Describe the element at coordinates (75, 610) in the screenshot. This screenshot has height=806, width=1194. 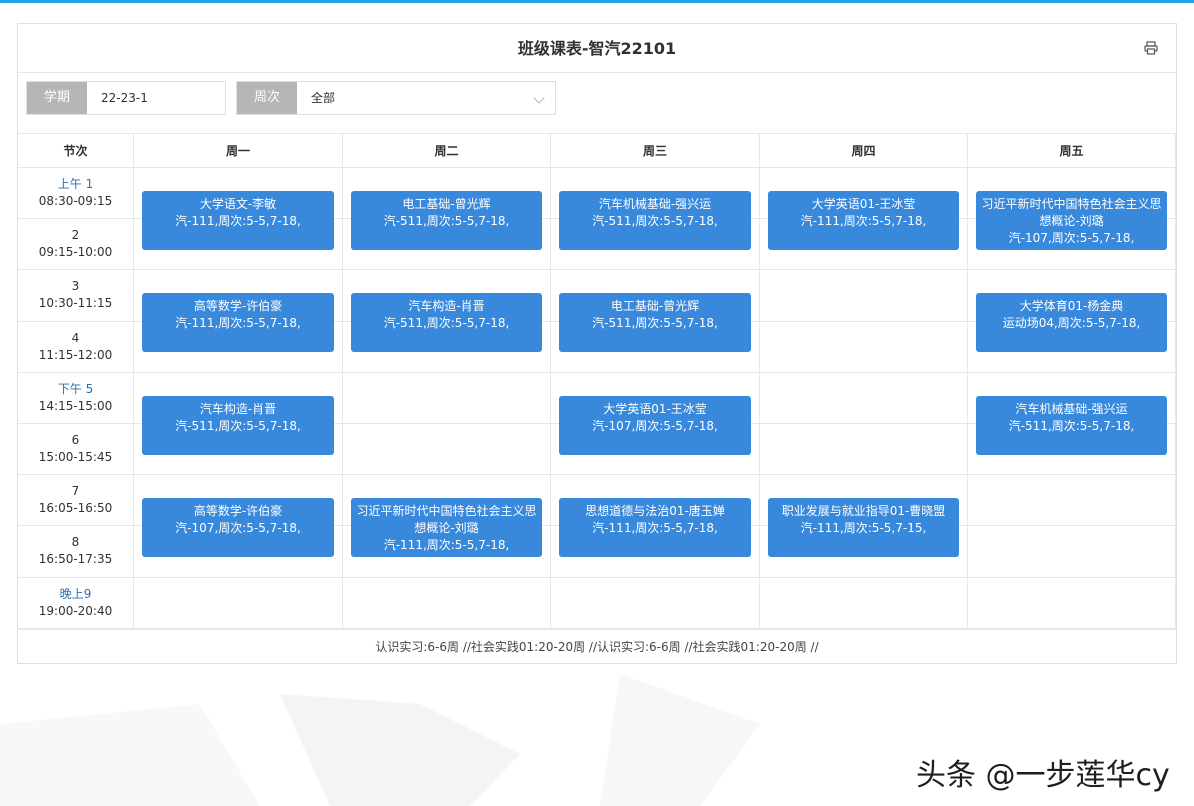
I see `period-time: 19:00-20:40` at that location.